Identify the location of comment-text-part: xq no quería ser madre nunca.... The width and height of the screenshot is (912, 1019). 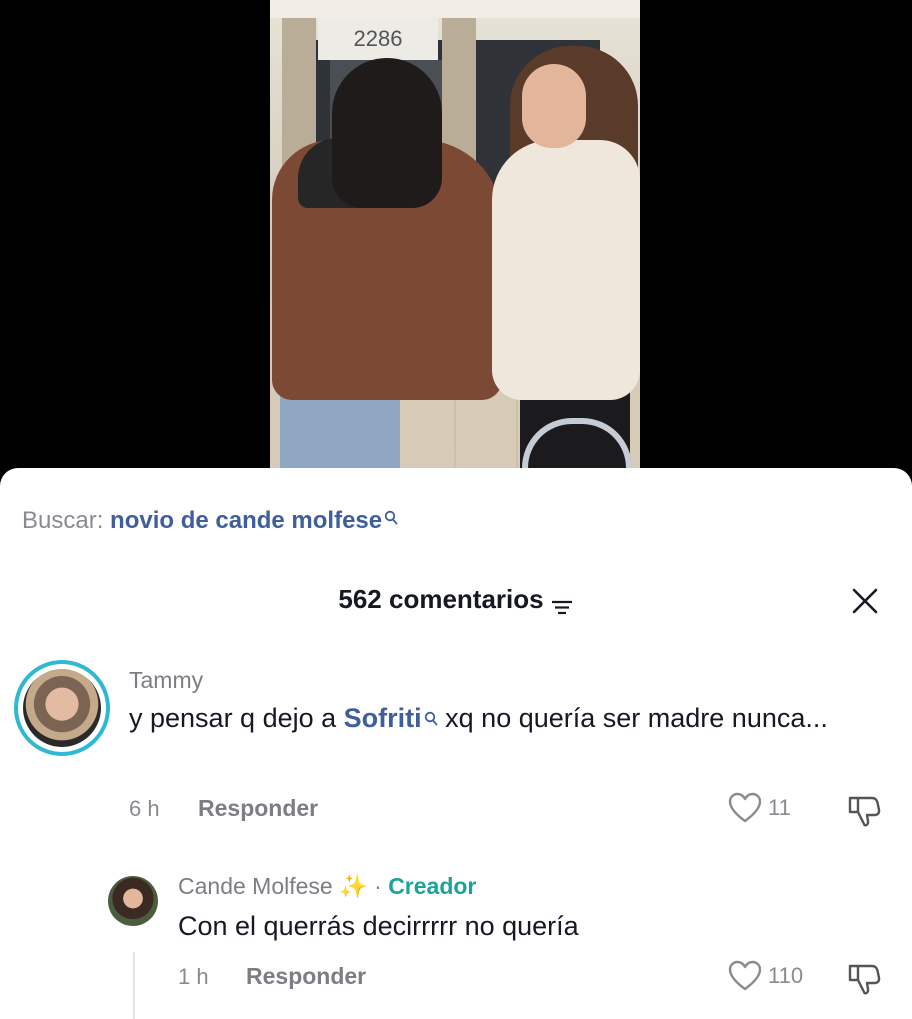
(632, 718).